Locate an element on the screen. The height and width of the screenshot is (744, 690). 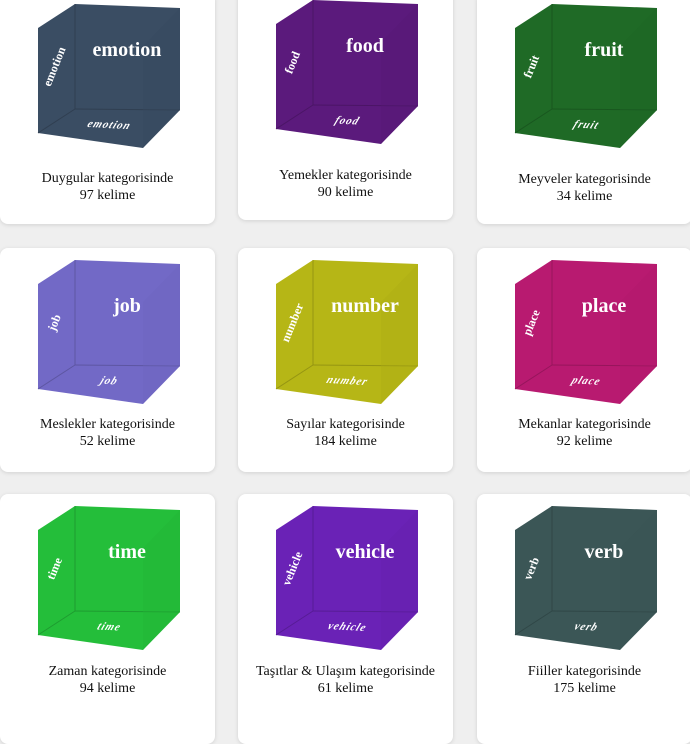
category-caption: Sayılar kategorisinde 184 kelime is located at coordinates (345, 433).